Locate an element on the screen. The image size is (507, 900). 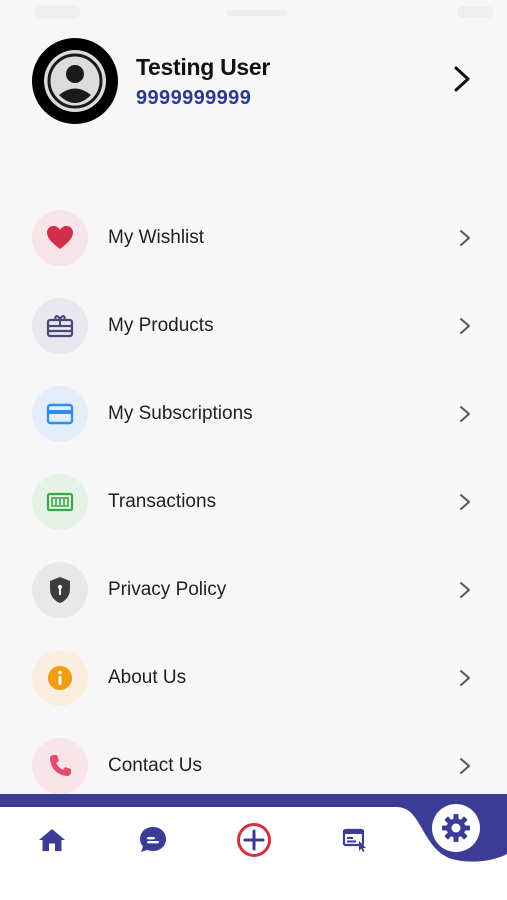
heart-icon is located at coordinates (60, 237).